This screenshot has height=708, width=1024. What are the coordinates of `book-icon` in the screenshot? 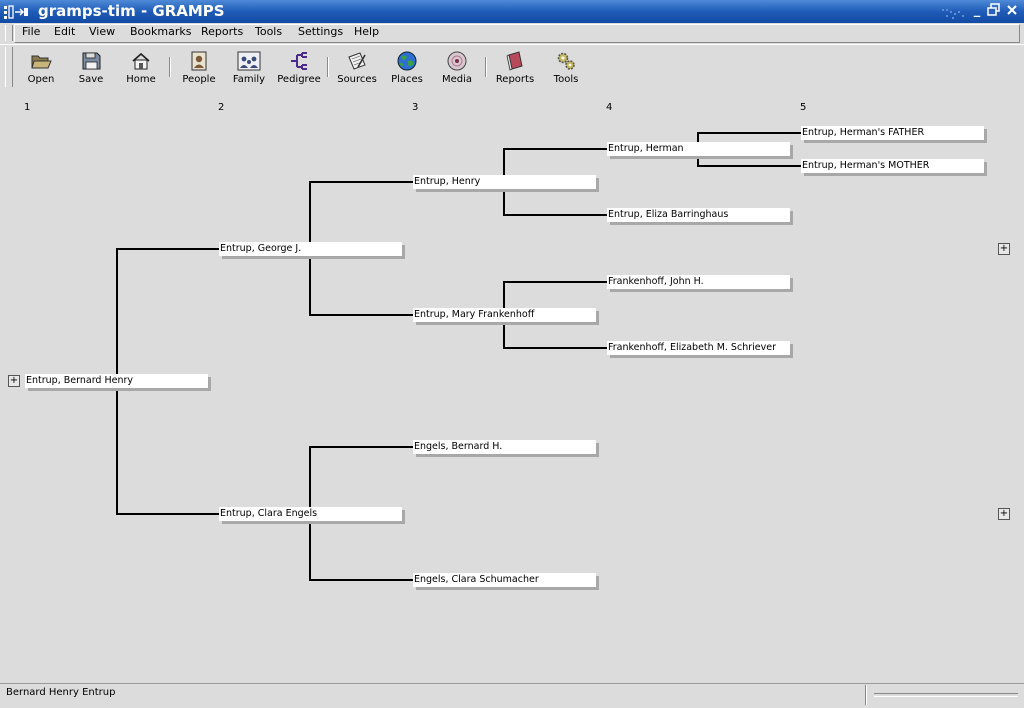 It's located at (514, 61).